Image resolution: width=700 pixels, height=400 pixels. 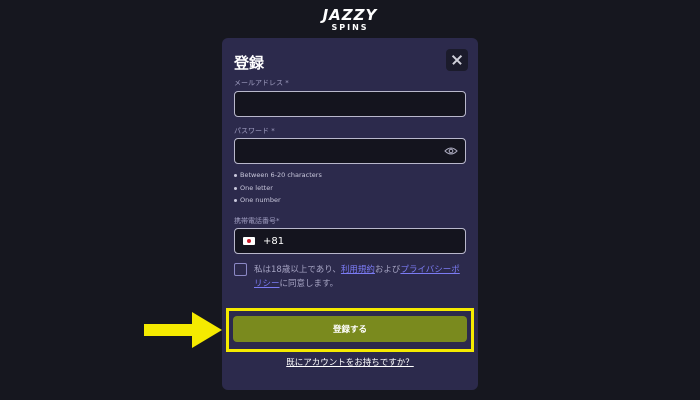 I want to click on close-icon, so click(x=457, y=60).